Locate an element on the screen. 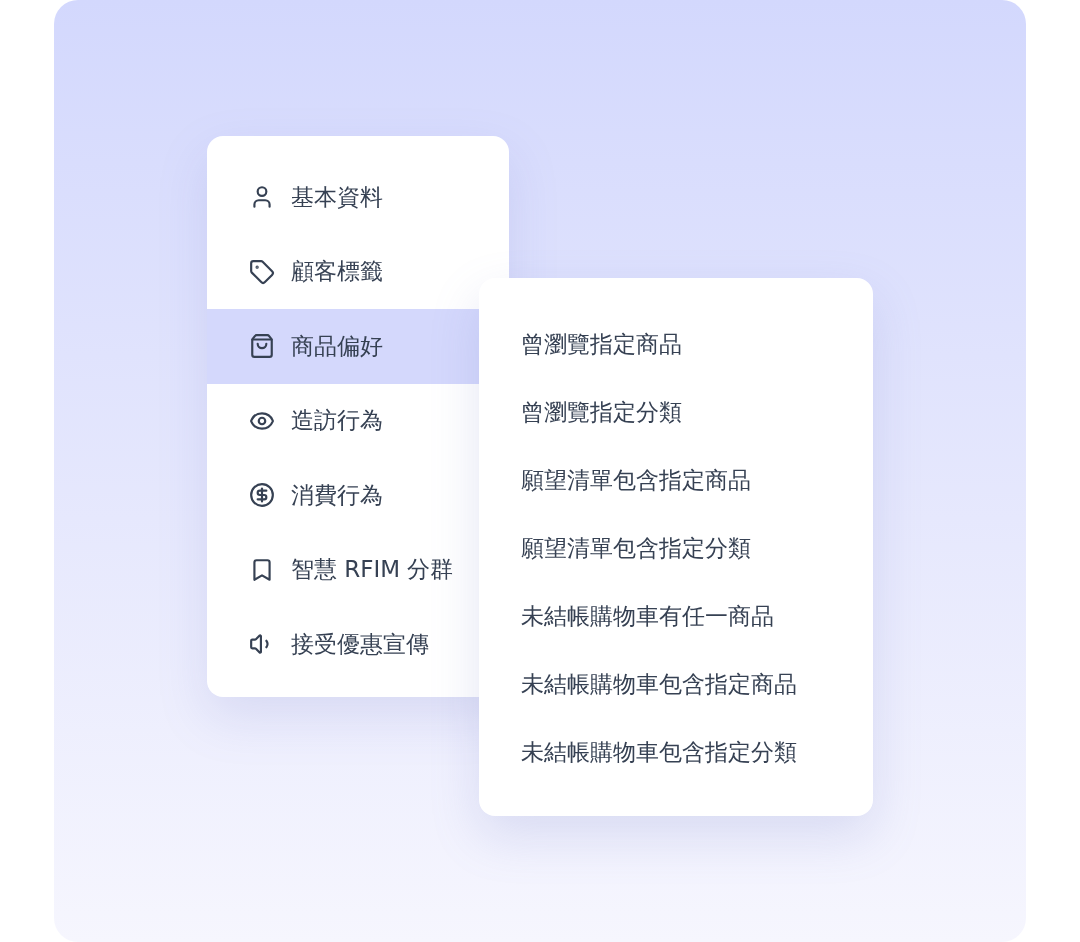 The width and height of the screenshot is (1080, 942). tag-icon is located at coordinates (262, 271).